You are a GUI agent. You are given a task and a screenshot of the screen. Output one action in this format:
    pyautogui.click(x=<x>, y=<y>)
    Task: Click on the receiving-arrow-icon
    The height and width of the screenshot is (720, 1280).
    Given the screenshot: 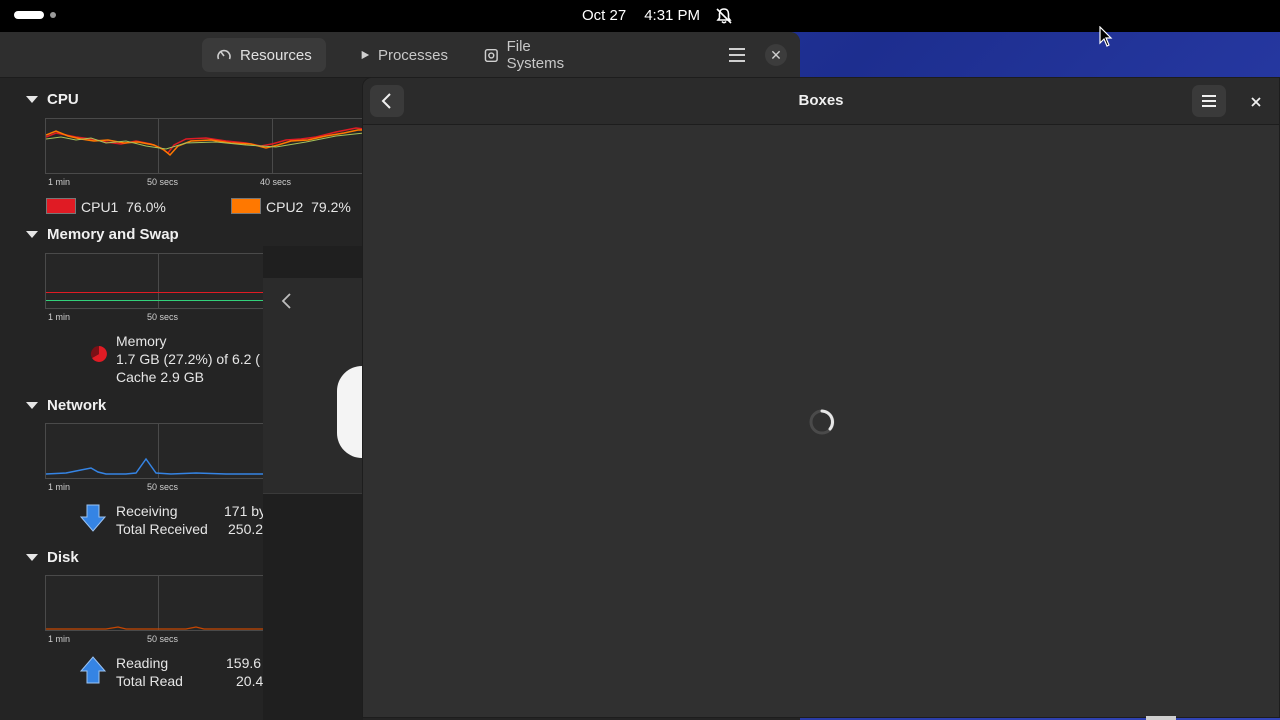 What is the action you would take?
    pyautogui.click(x=93, y=518)
    